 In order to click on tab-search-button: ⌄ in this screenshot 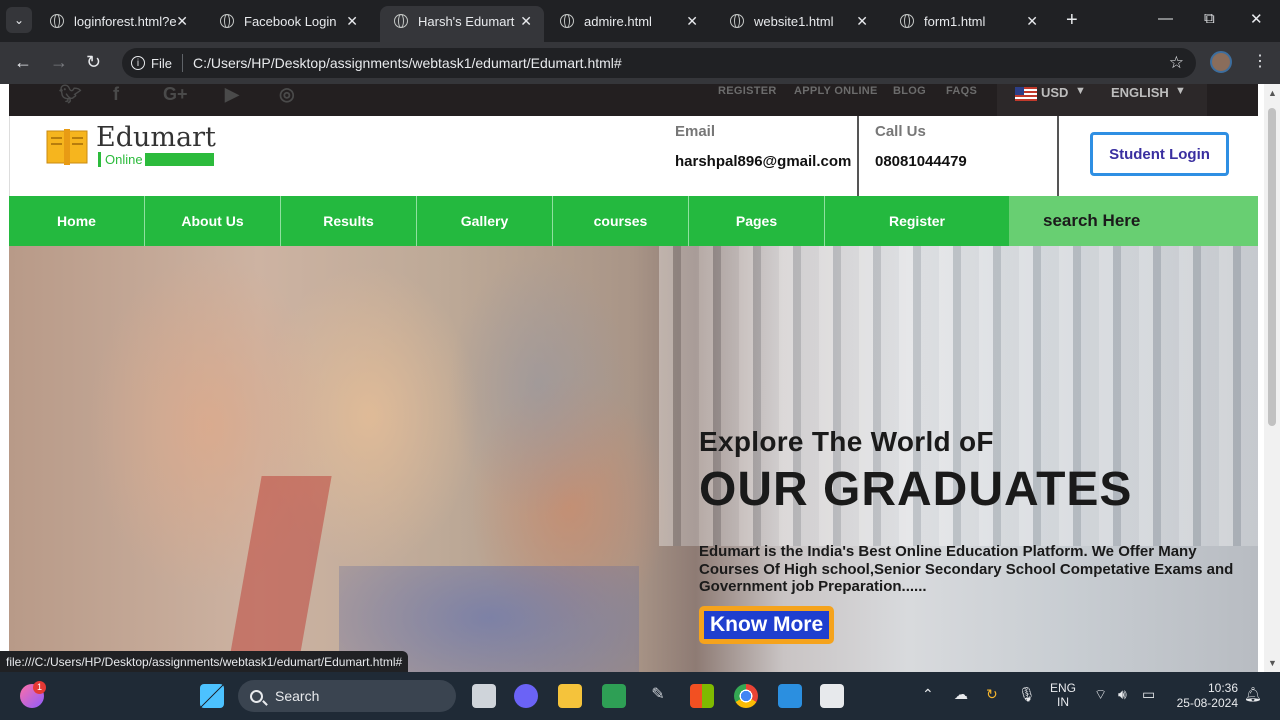, I will do `click(19, 20)`.